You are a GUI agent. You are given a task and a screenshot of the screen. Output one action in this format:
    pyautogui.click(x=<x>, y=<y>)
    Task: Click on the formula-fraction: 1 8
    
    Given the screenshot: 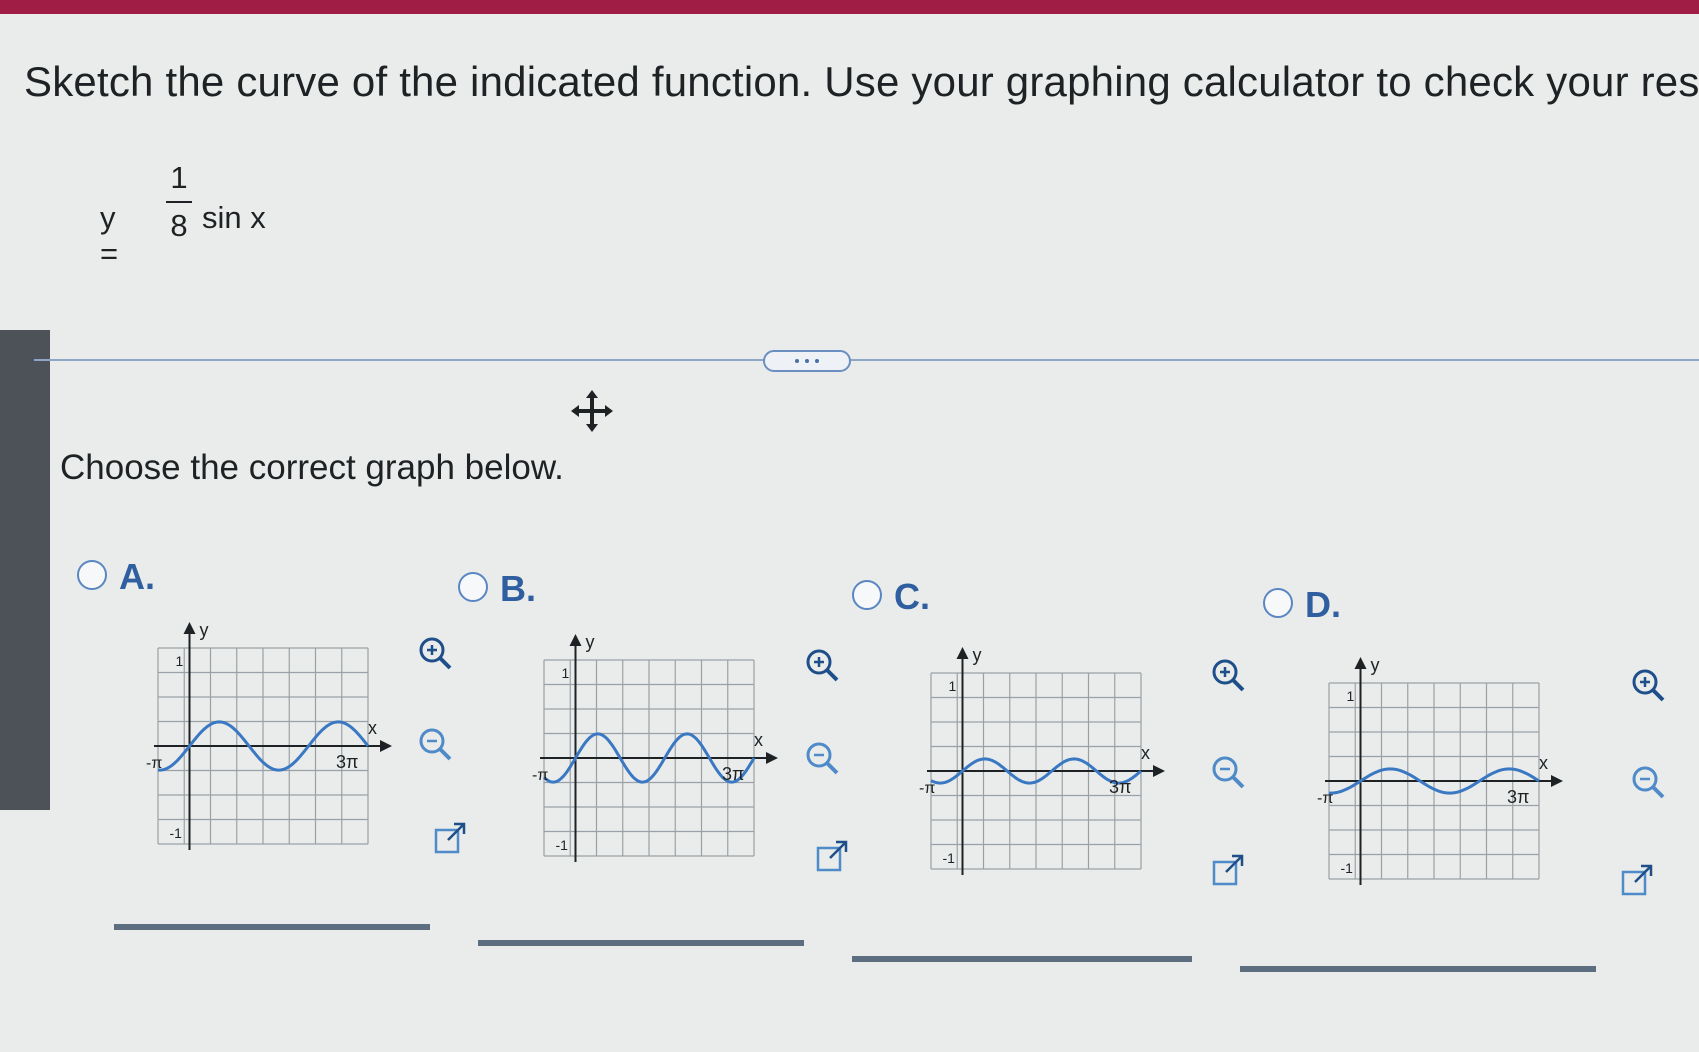 What is the action you would take?
    pyautogui.click(x=179, y=202)
    